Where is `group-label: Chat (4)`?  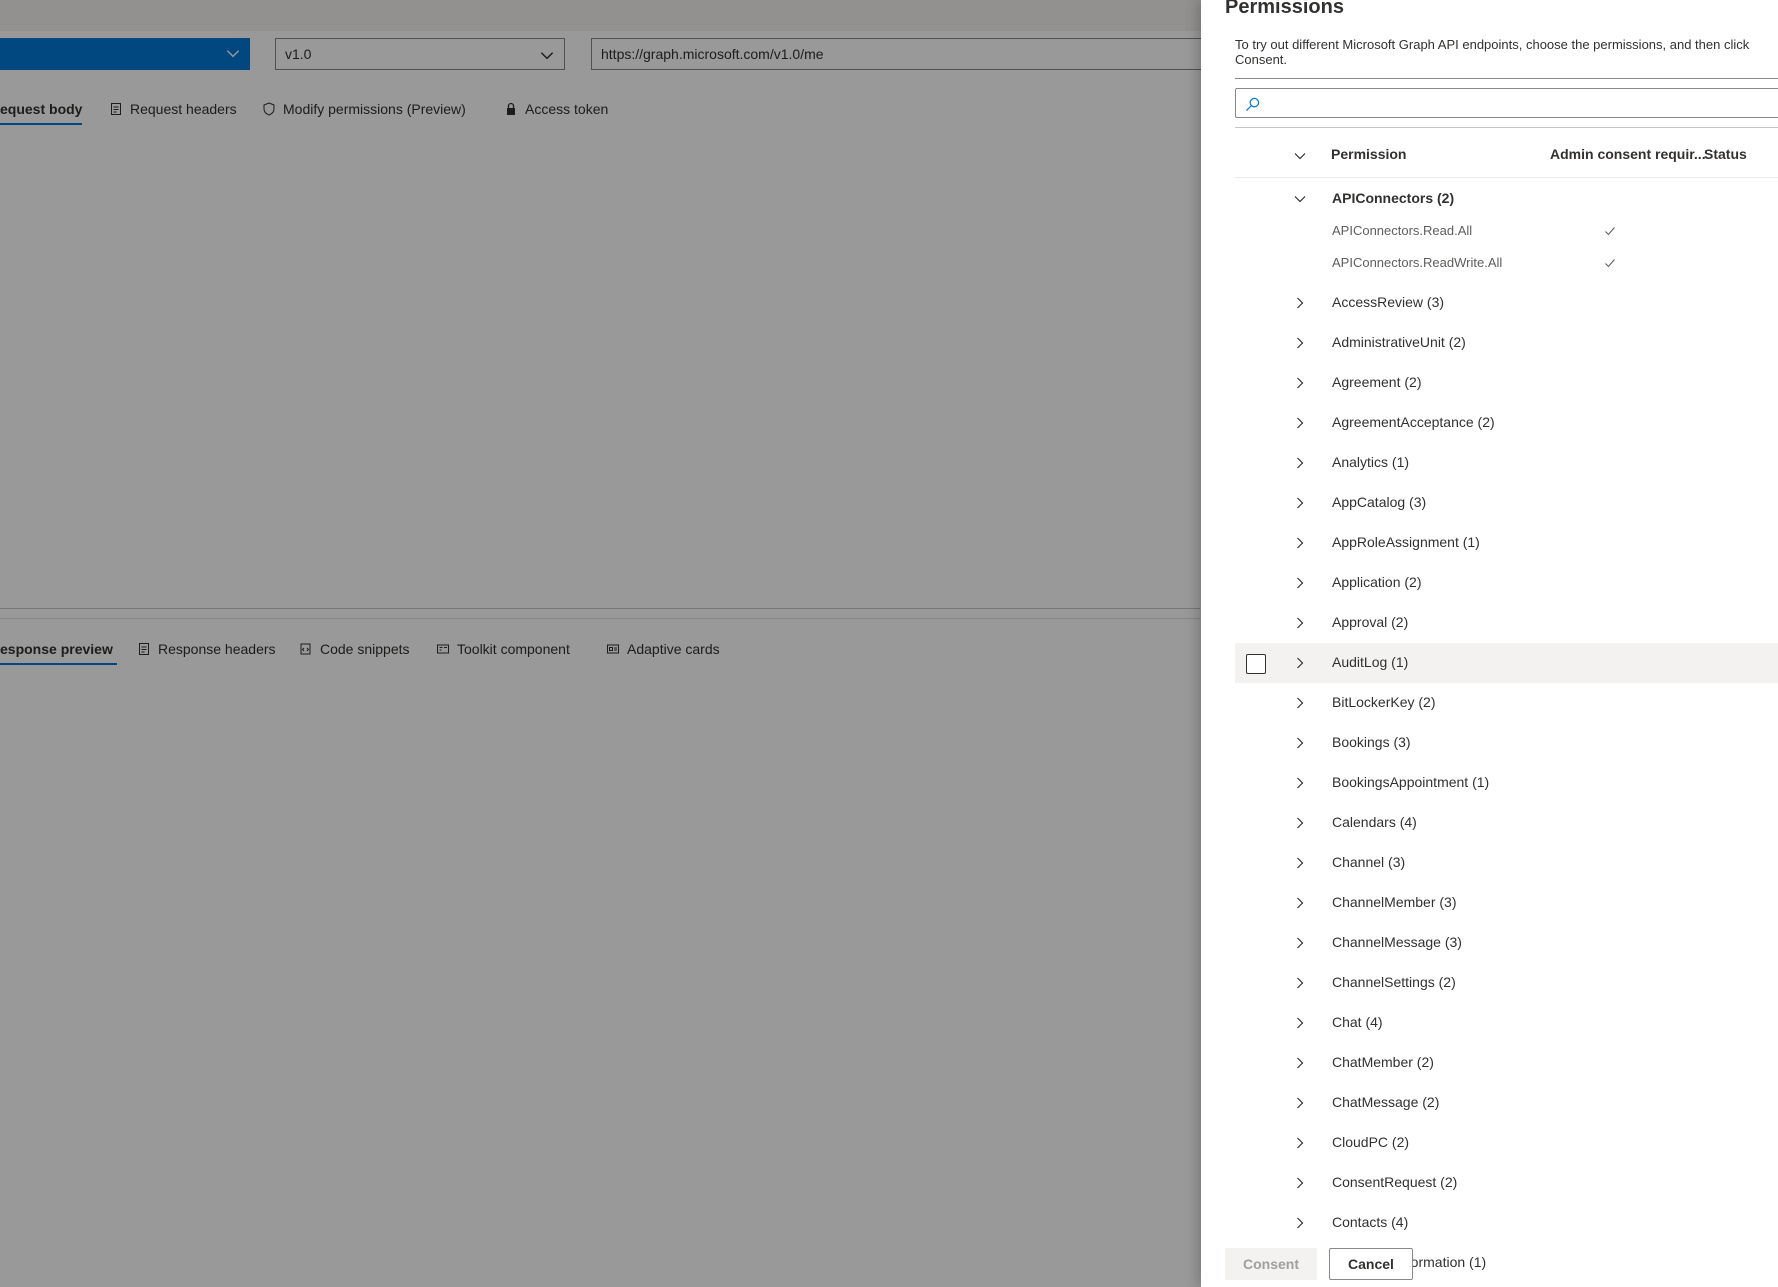 group-label: Chat (4) is located at coordinates (1357, 1022).